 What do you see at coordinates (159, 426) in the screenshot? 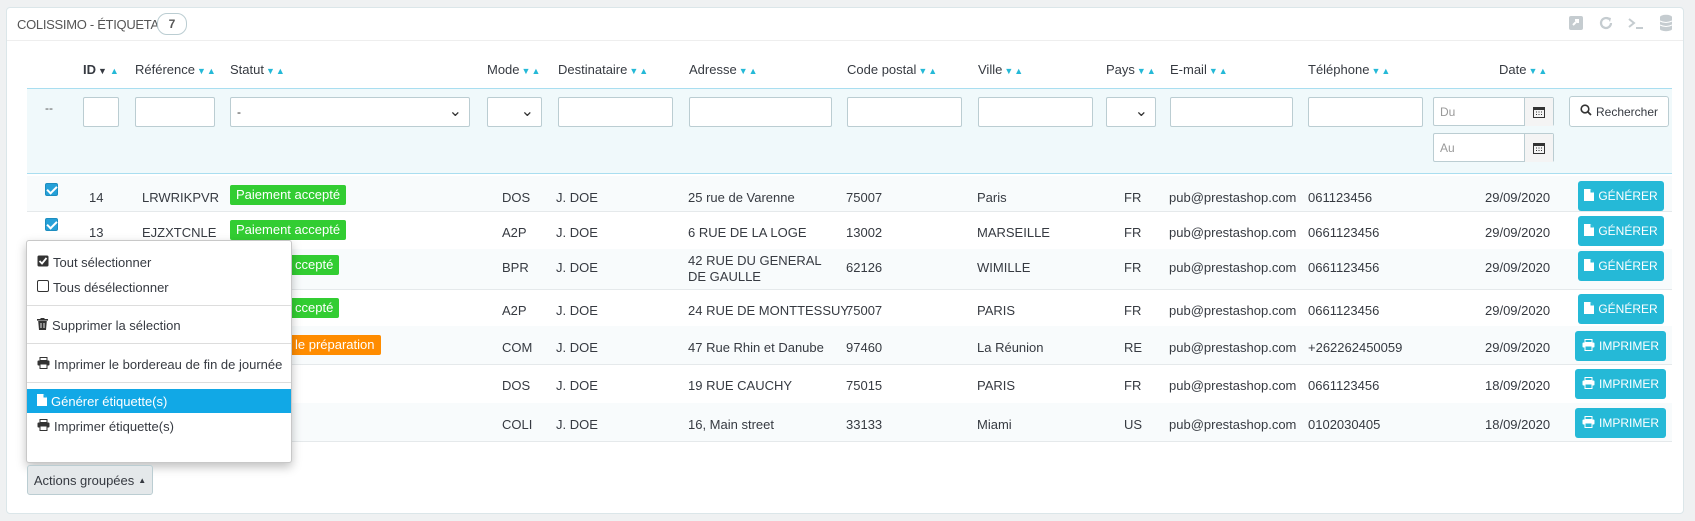
I see `menu-print-labels: Imprimer étiquette(s)` at bounding box center [159, 426].